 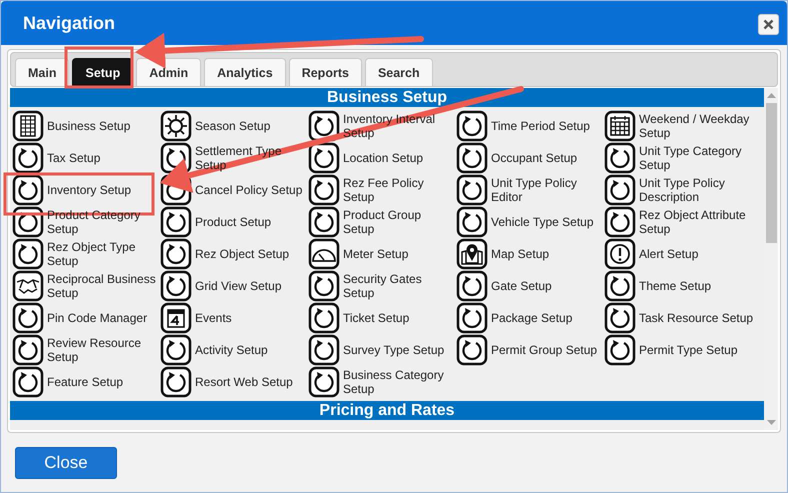 What do you see at coordinates (530, 126) in the screenshot?
I see `menu-item: Time Period Setup` at bounding box center [530, 126].